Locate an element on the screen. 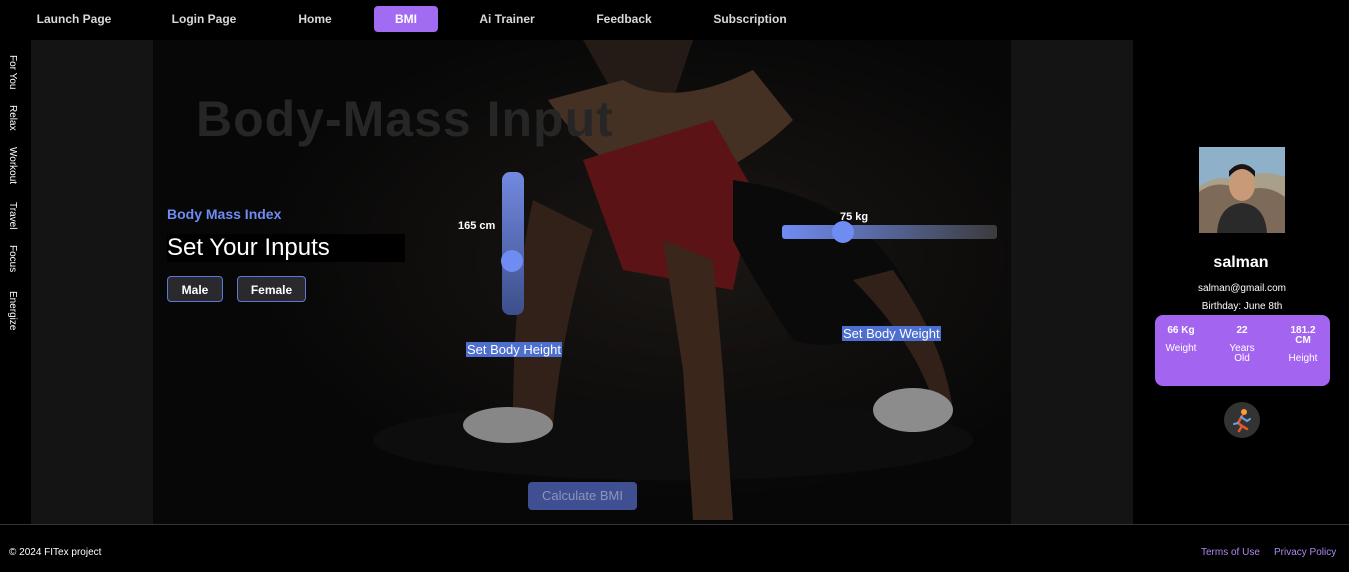 This screenshot has width=1349, height=572. avatar is located at coordinates (1242, 190).